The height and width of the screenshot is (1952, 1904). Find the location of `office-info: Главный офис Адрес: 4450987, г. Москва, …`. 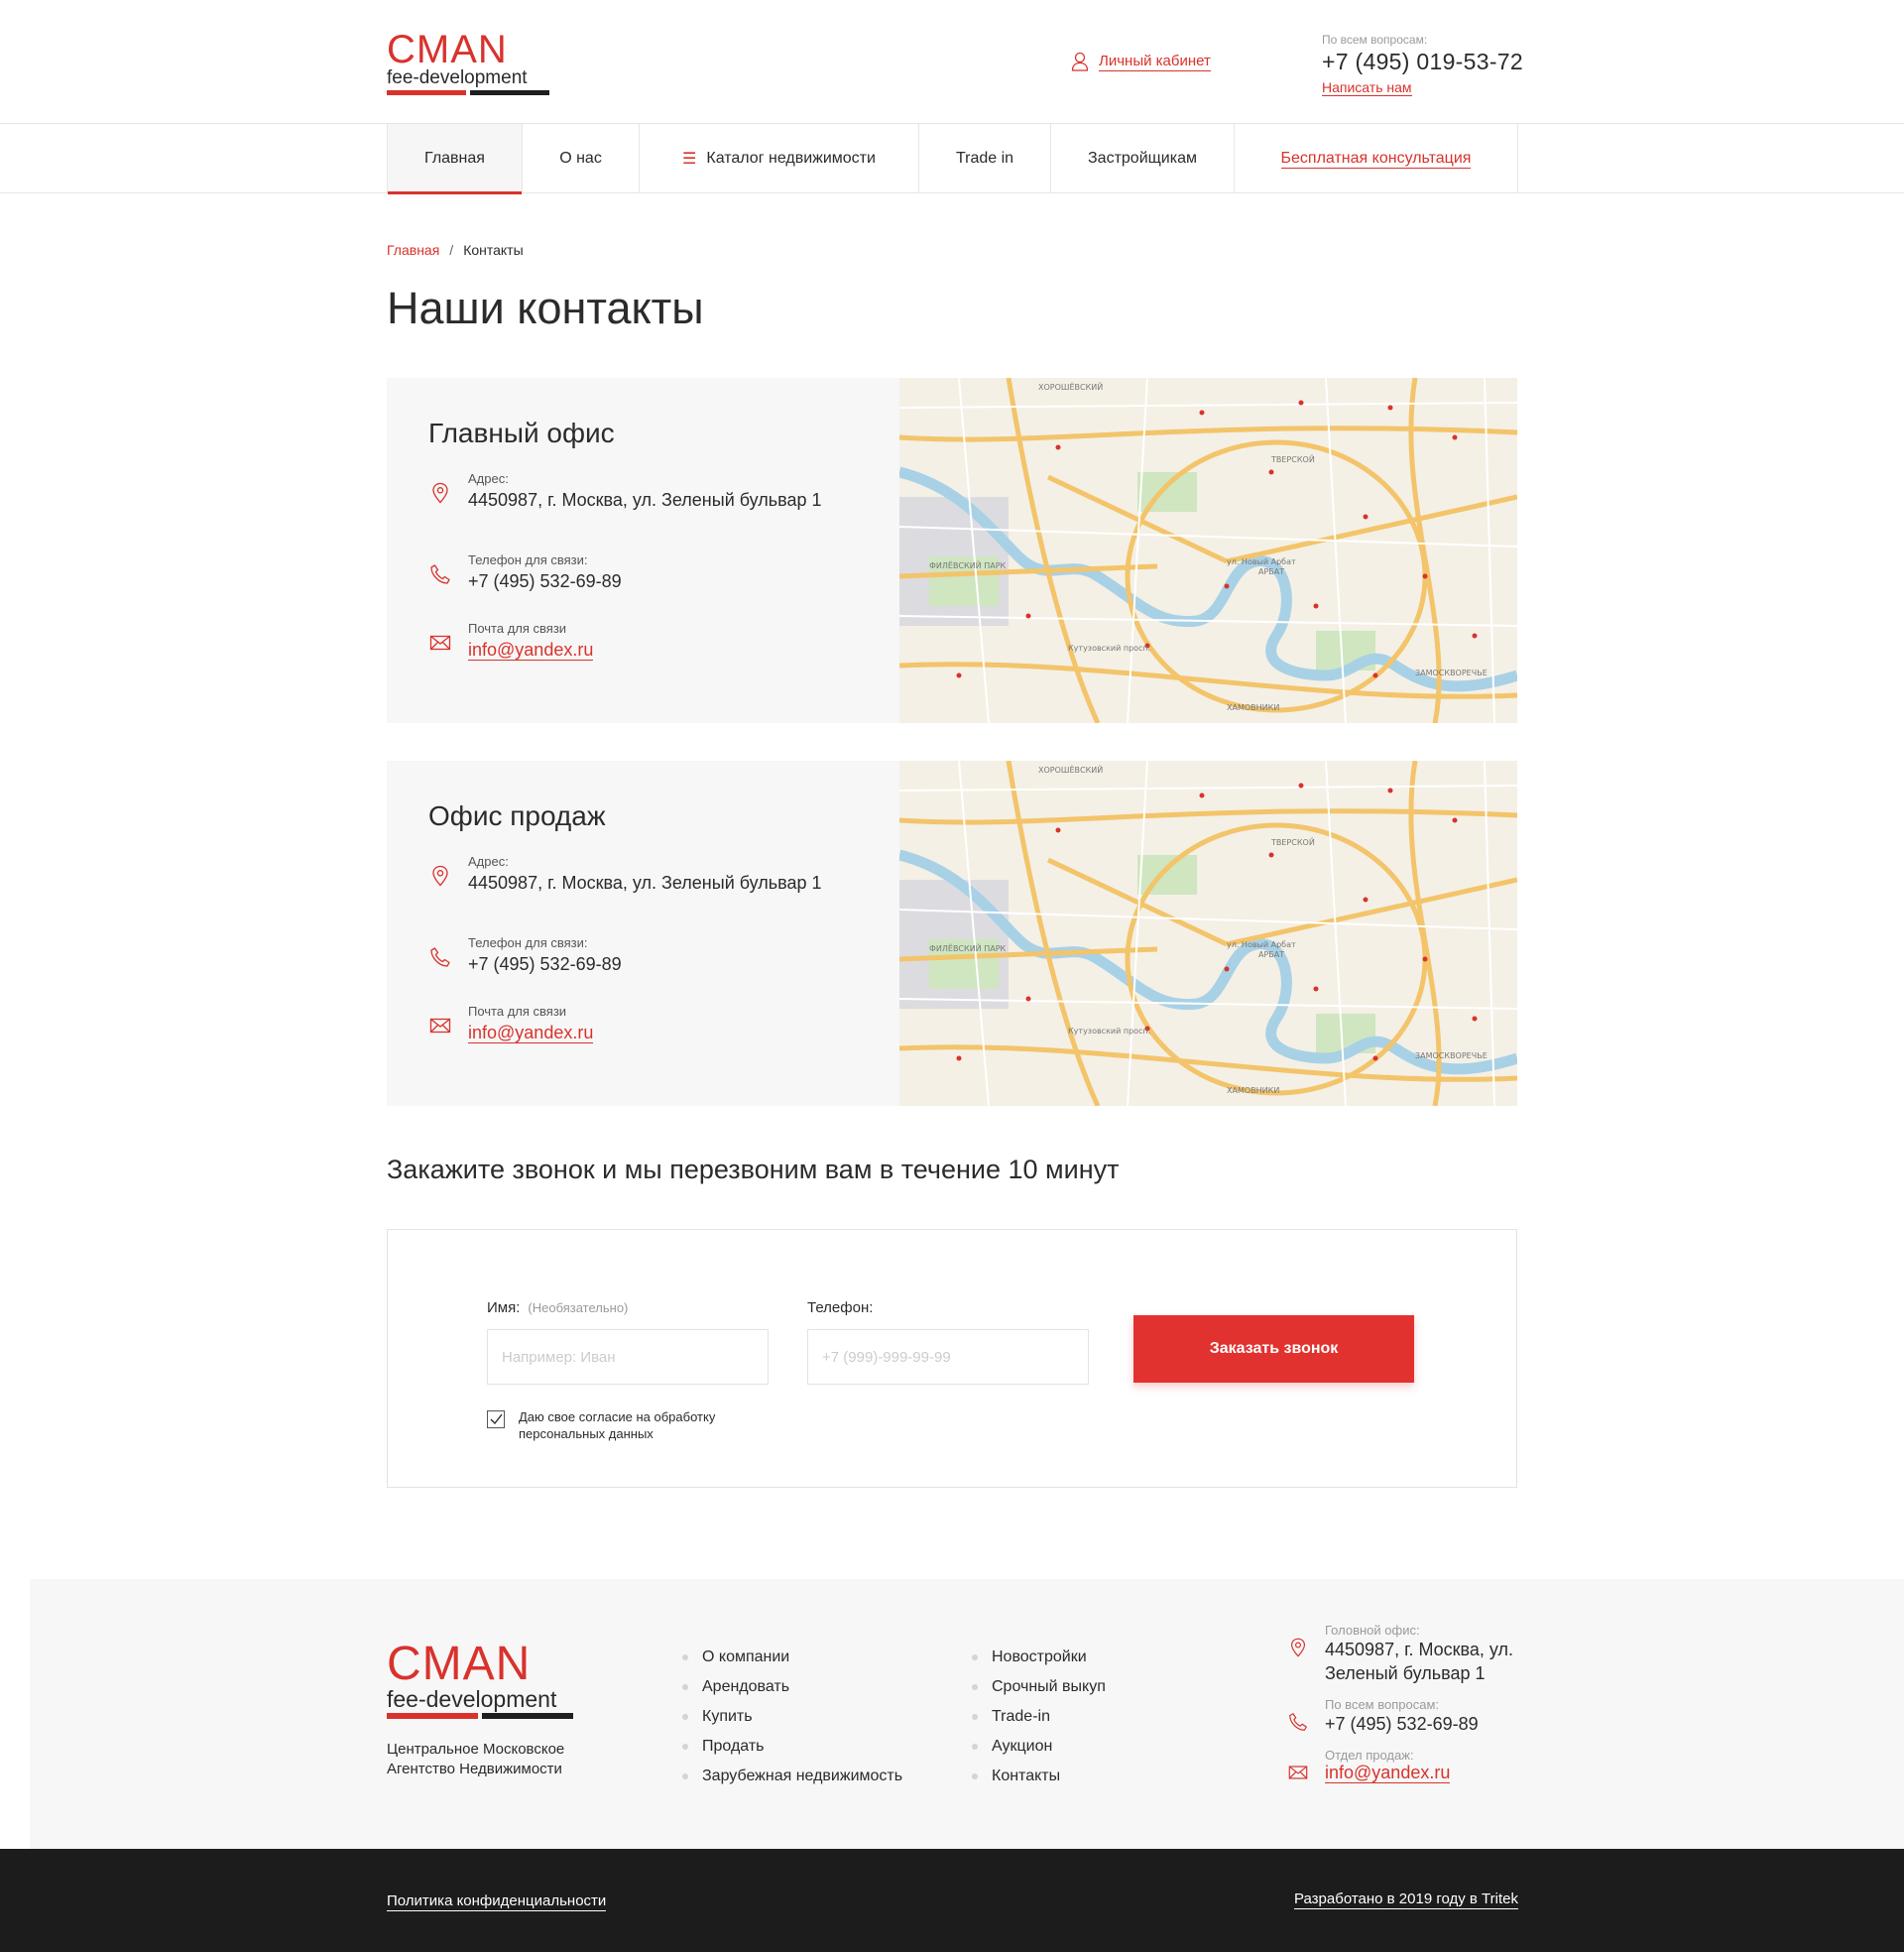

office-info: Главный офис Адрес: 4450987, г. Москва, … is located at coordinates (646, 539).